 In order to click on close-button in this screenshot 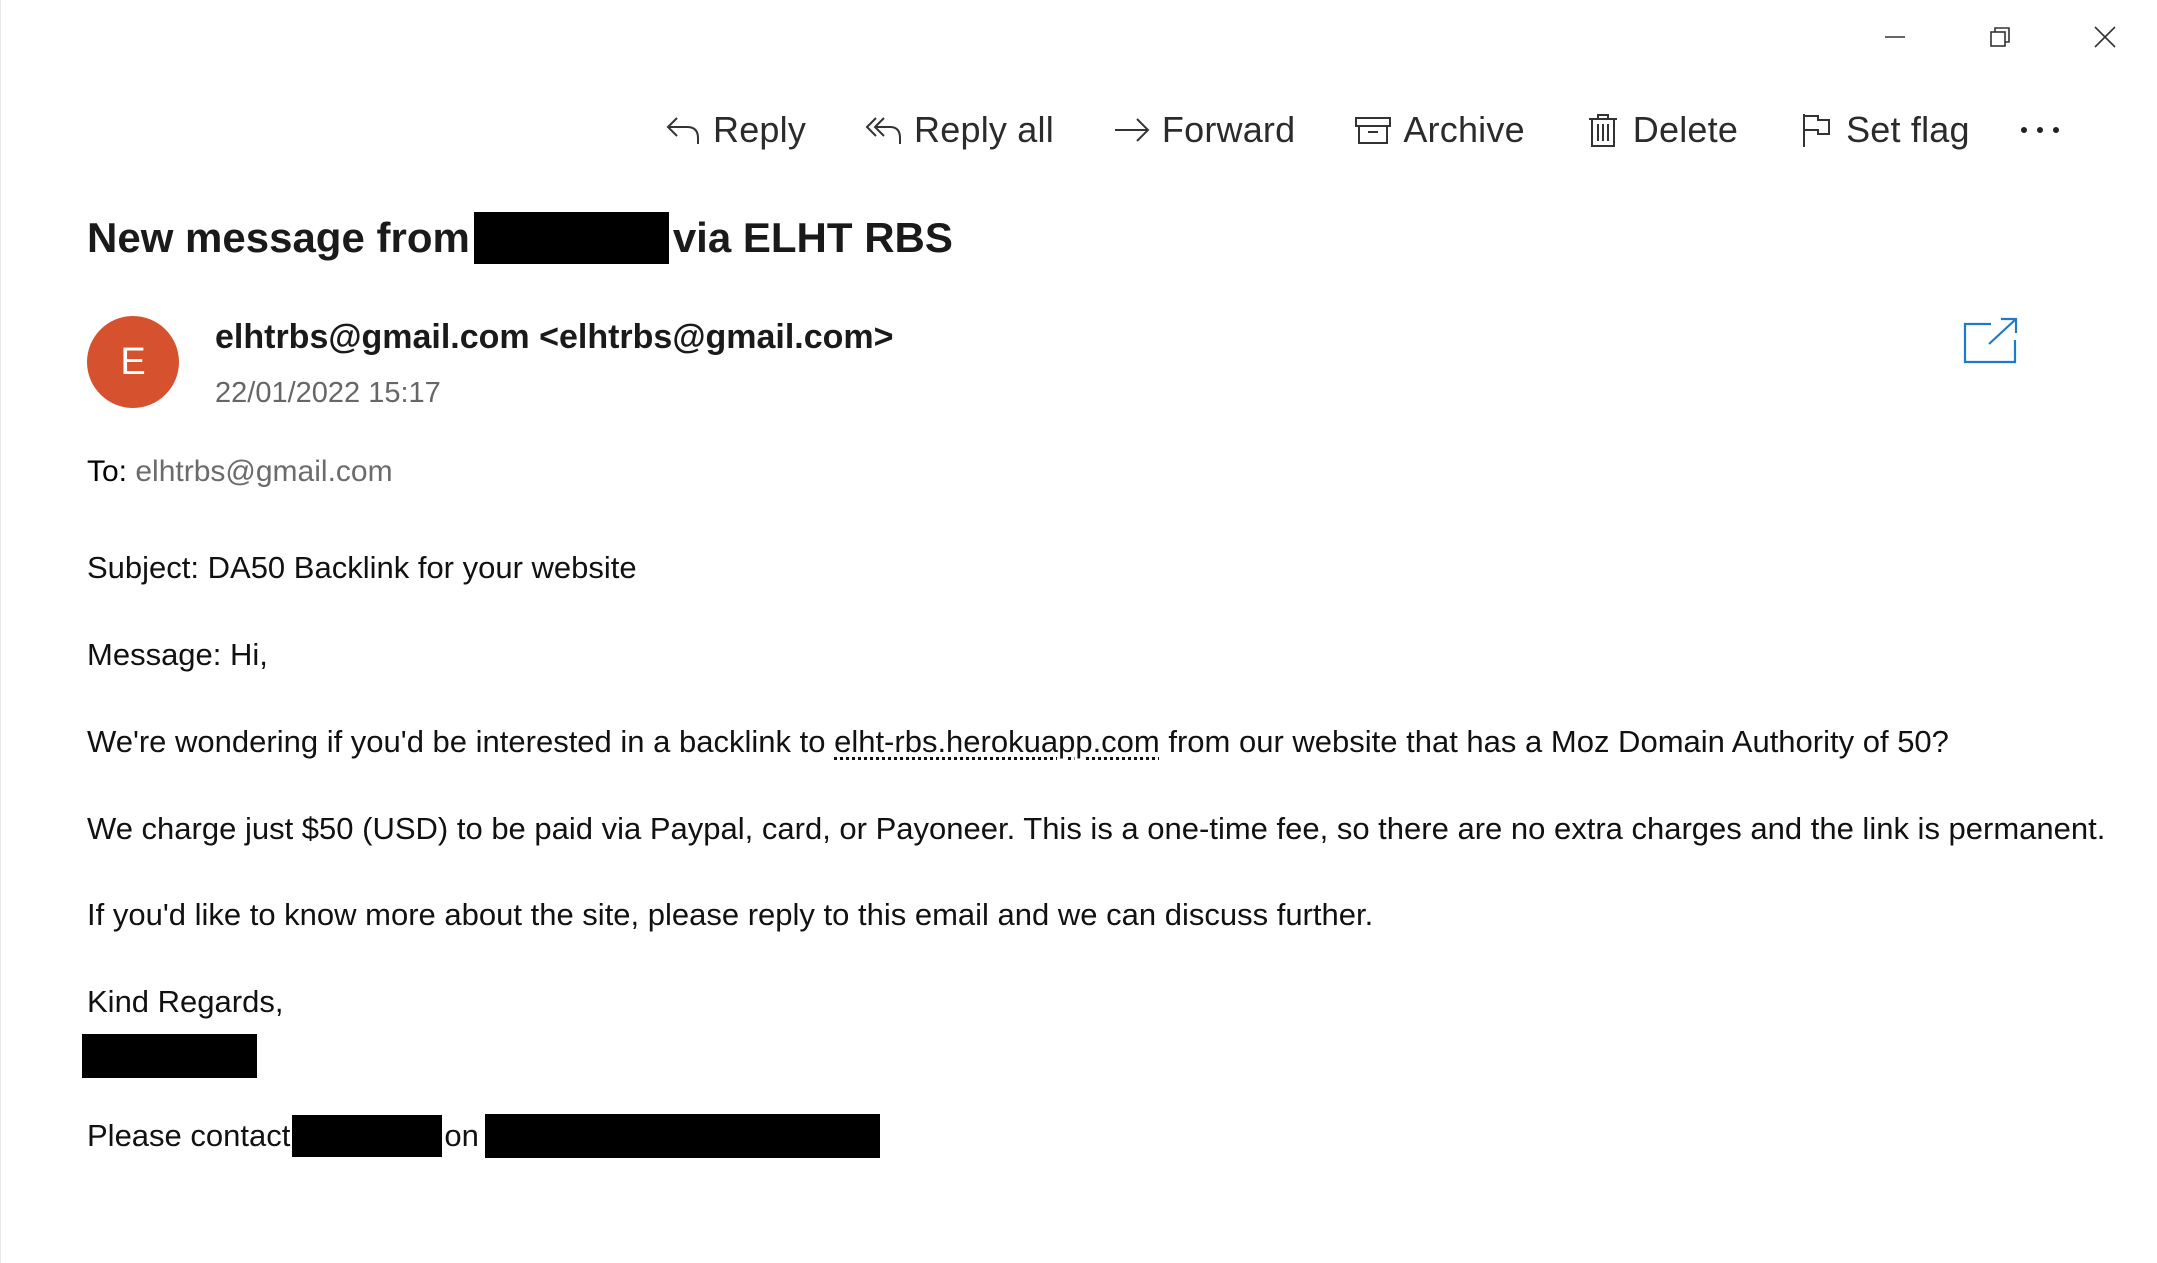, I will do `click(2104, 37)`.